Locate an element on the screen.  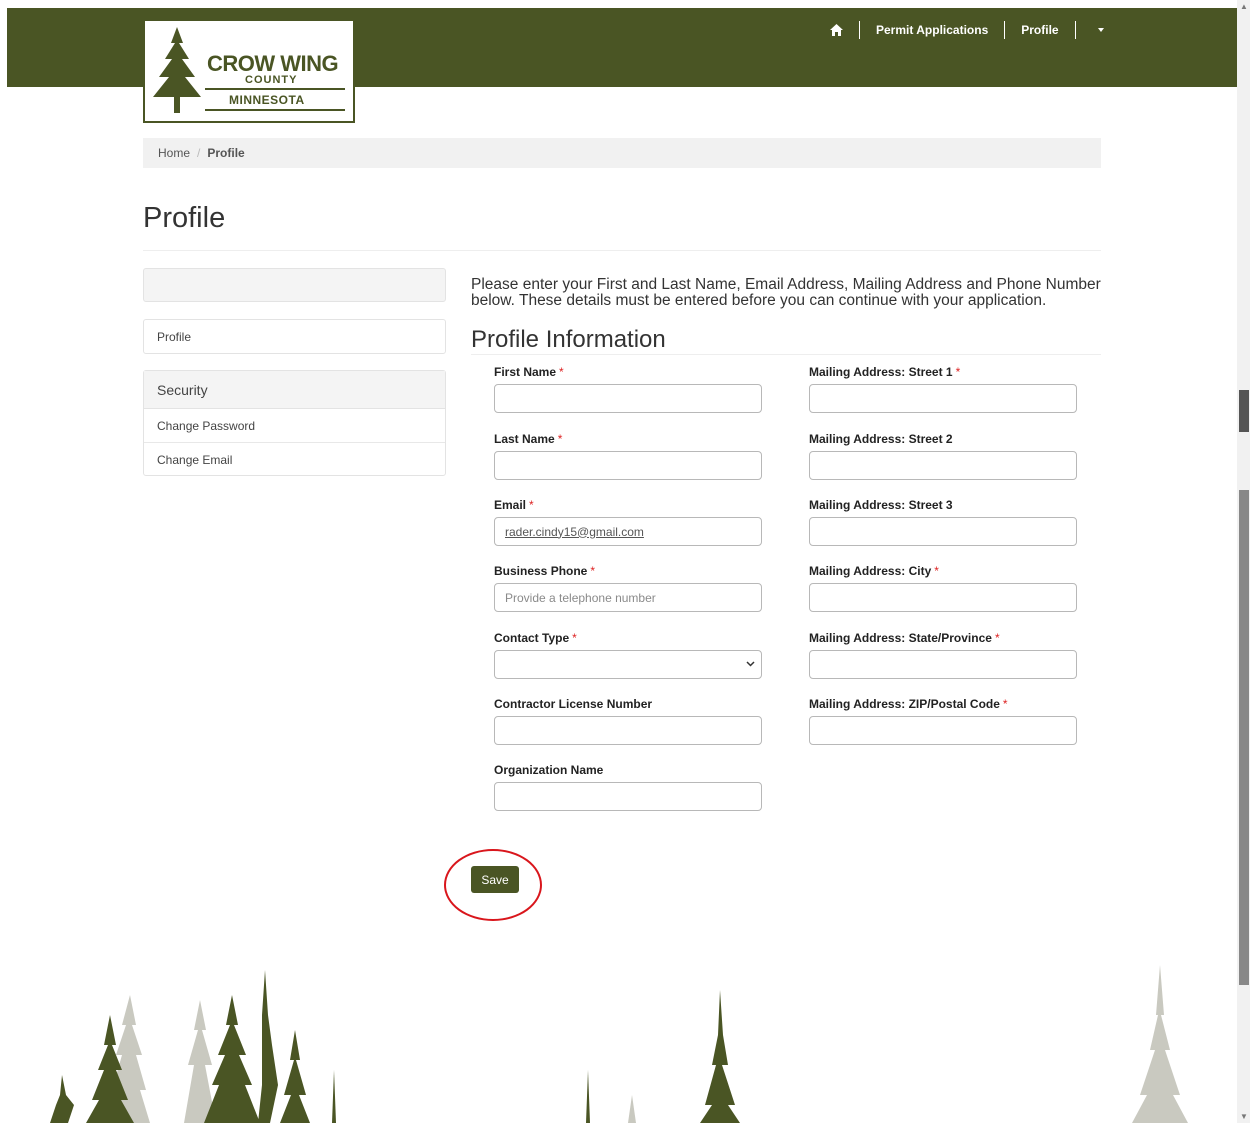
street2-input is located at coordinates (943, 465).